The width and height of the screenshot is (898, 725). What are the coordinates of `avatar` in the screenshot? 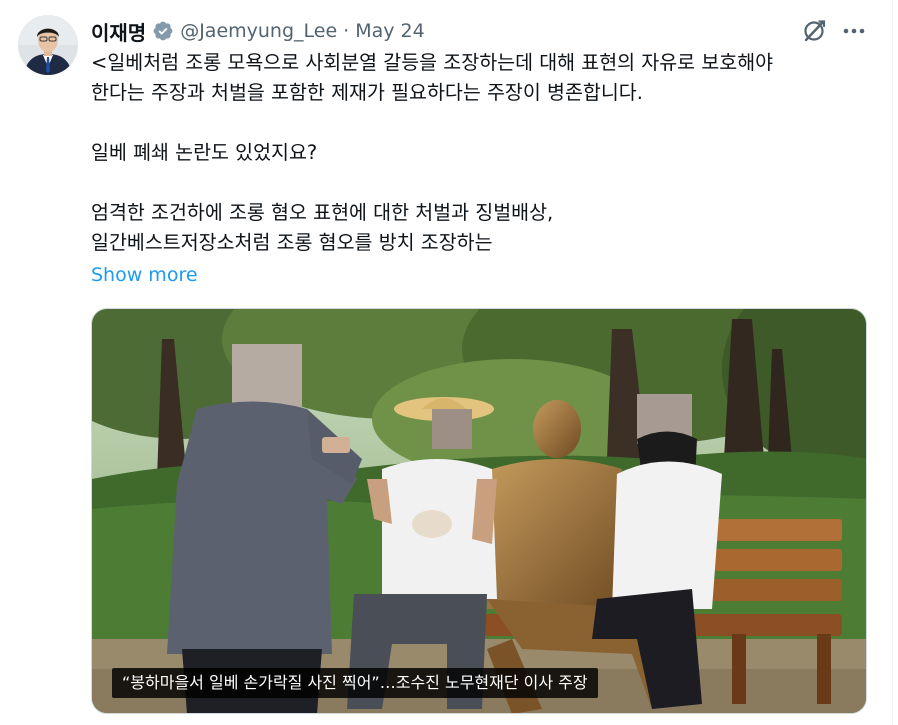 It's located at (48, 45).